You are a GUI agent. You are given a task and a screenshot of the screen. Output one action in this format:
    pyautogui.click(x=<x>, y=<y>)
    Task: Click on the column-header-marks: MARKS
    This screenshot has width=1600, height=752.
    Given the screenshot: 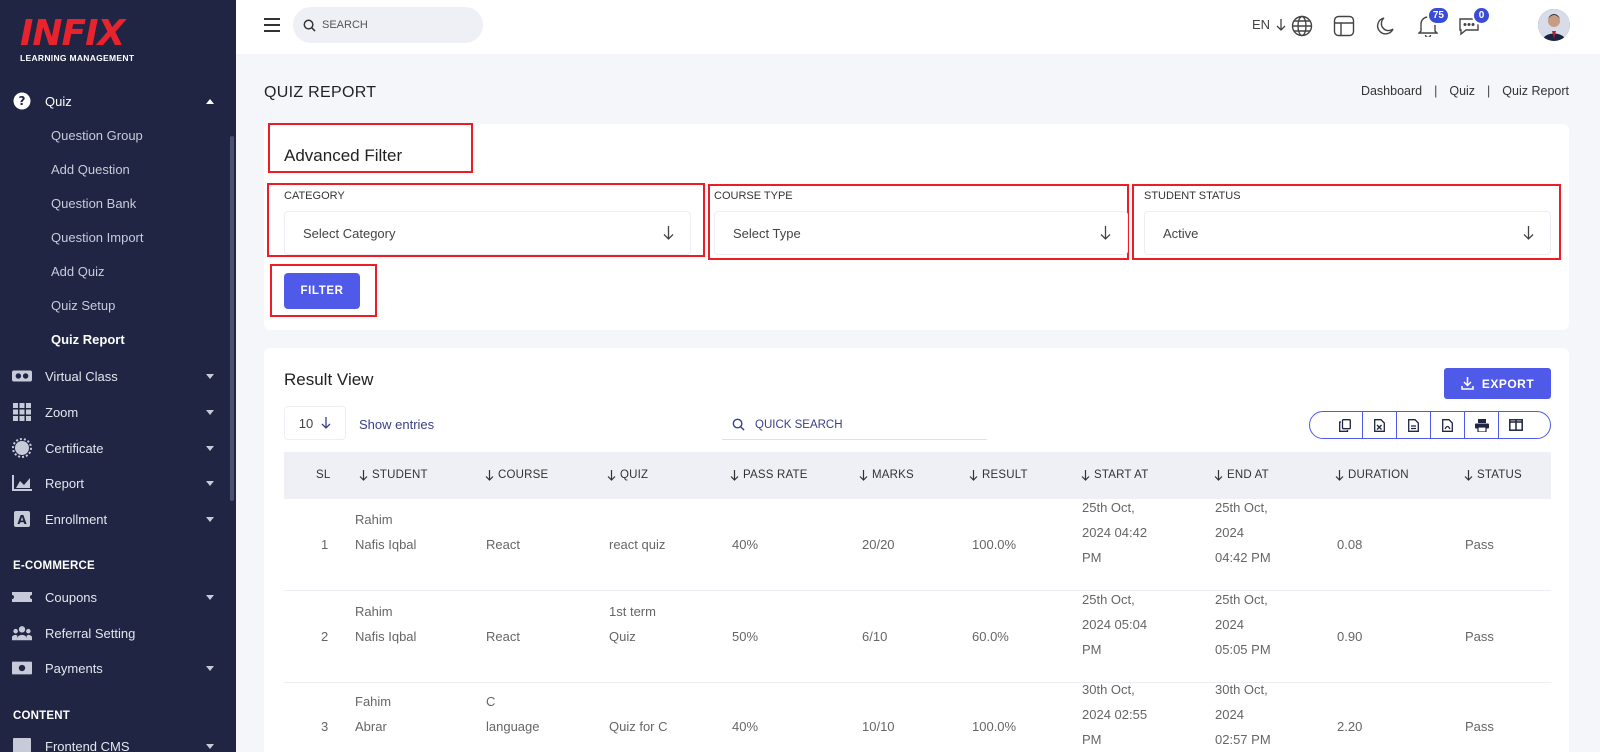 What is the action you would take?
    pyautogui.click(x=886, y=475)
    